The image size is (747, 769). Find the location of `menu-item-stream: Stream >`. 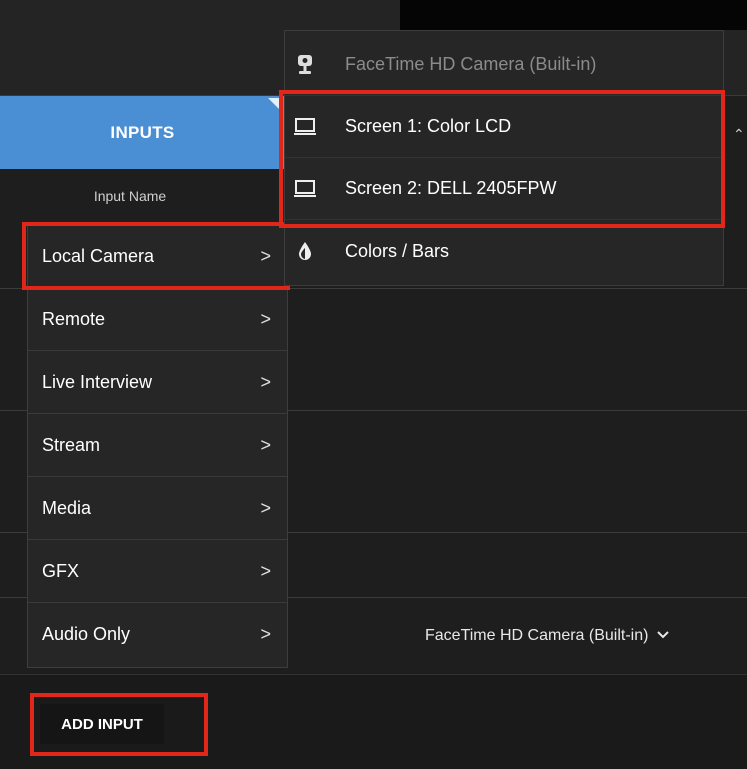

menu-item-stream: Stream > is located at coordinates (157, 445).